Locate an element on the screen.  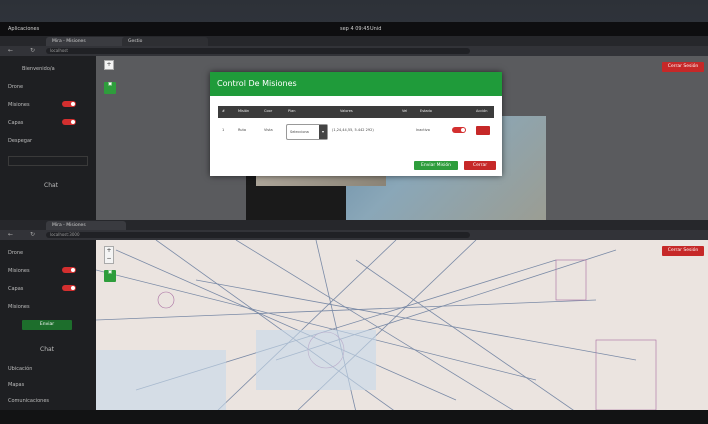
bezel is located at coordinates (354, 417).